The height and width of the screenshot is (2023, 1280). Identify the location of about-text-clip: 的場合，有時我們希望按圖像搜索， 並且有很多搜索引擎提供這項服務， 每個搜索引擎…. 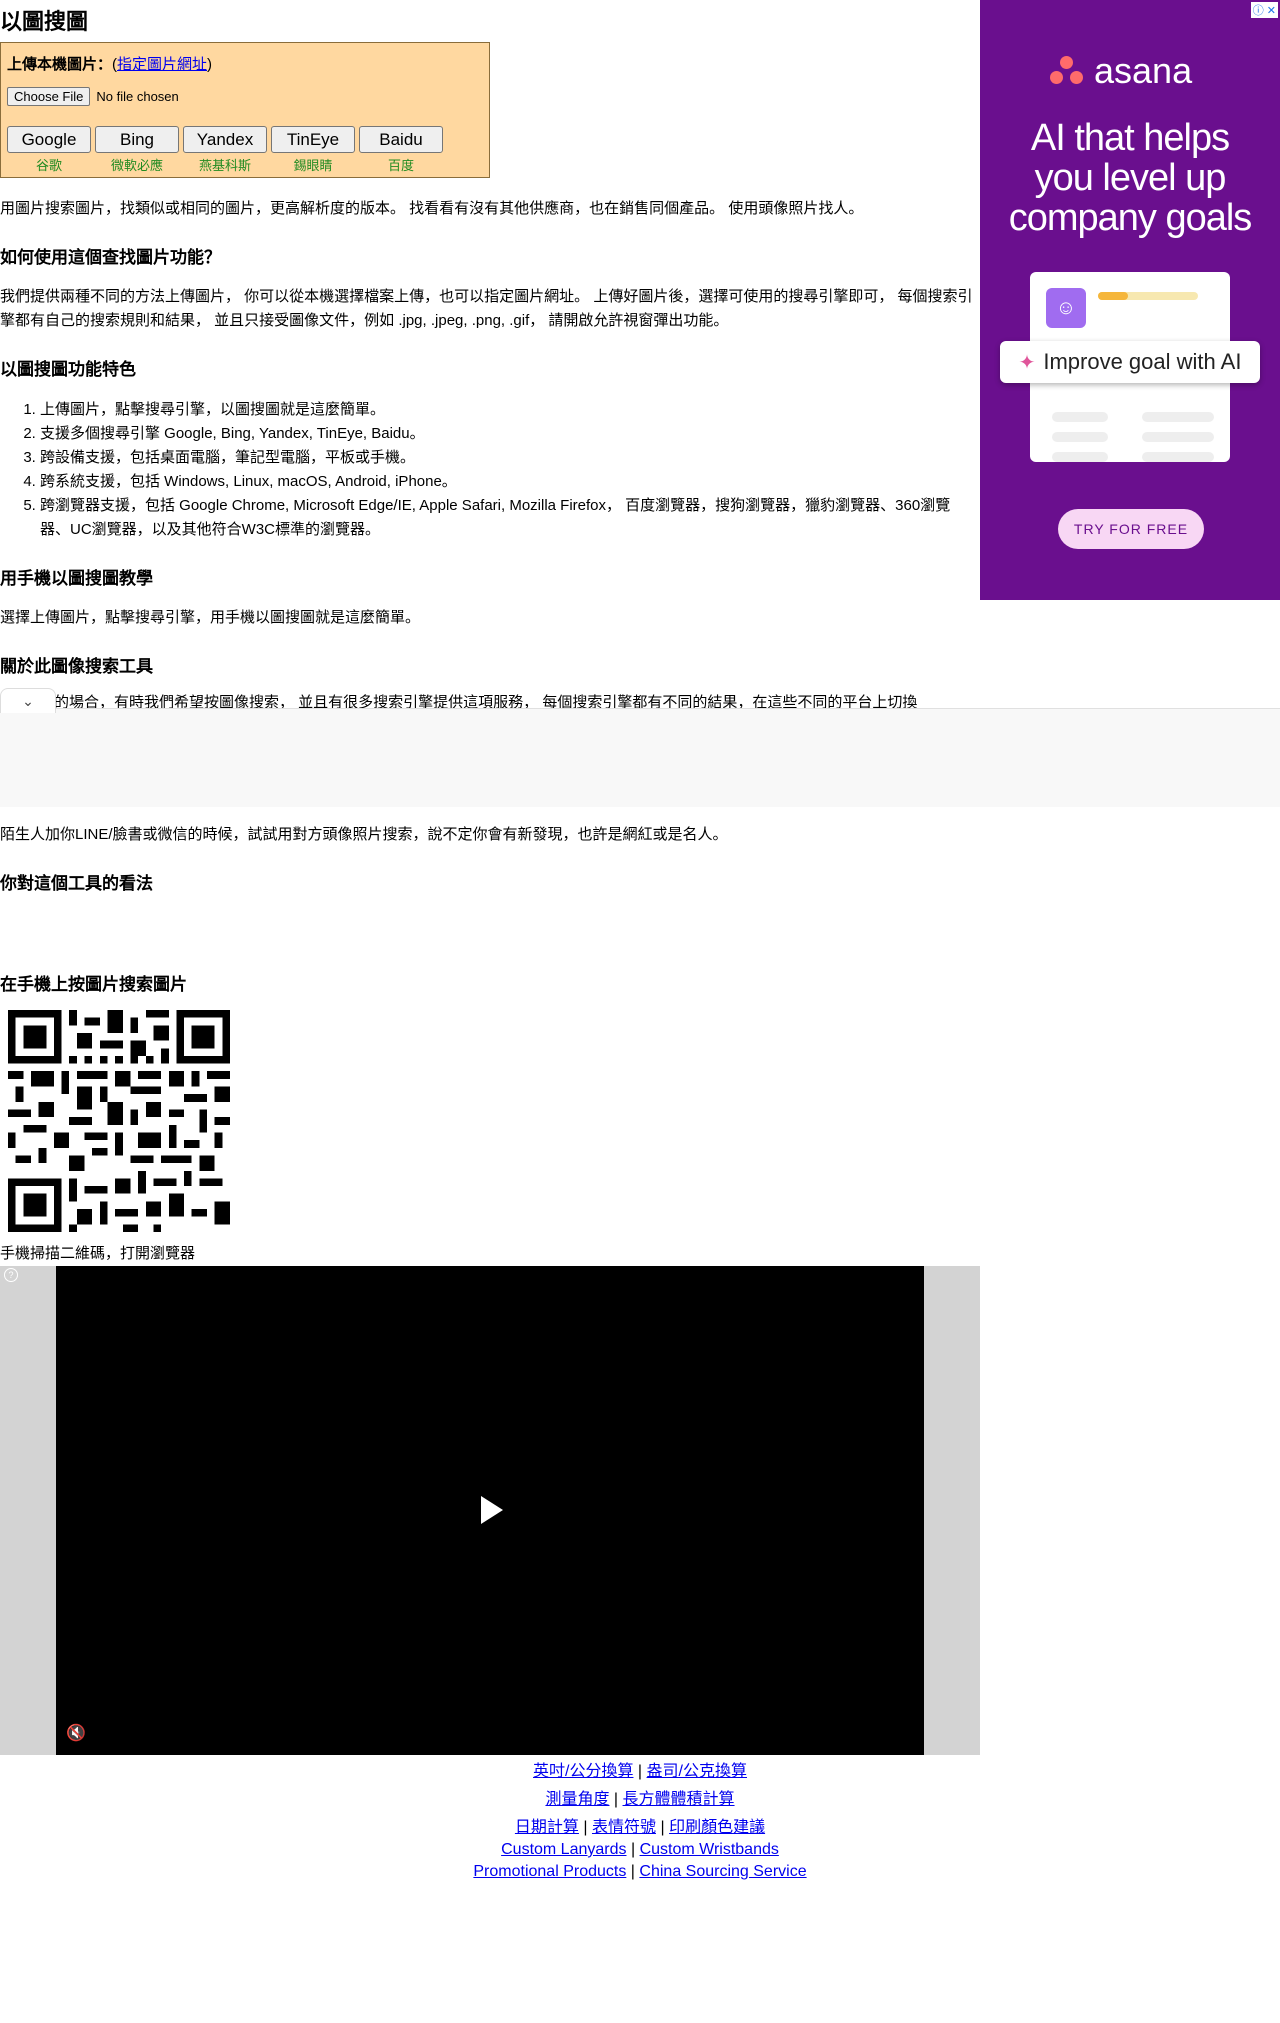
(490, 701).